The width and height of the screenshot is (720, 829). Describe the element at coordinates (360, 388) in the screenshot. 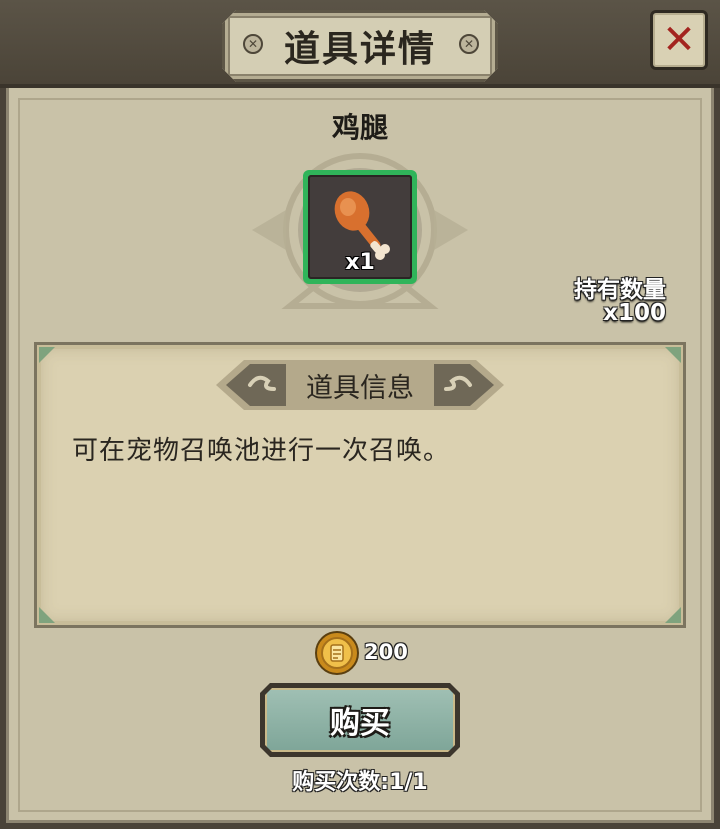

I see `info-header-title: 道具信息` at that location.